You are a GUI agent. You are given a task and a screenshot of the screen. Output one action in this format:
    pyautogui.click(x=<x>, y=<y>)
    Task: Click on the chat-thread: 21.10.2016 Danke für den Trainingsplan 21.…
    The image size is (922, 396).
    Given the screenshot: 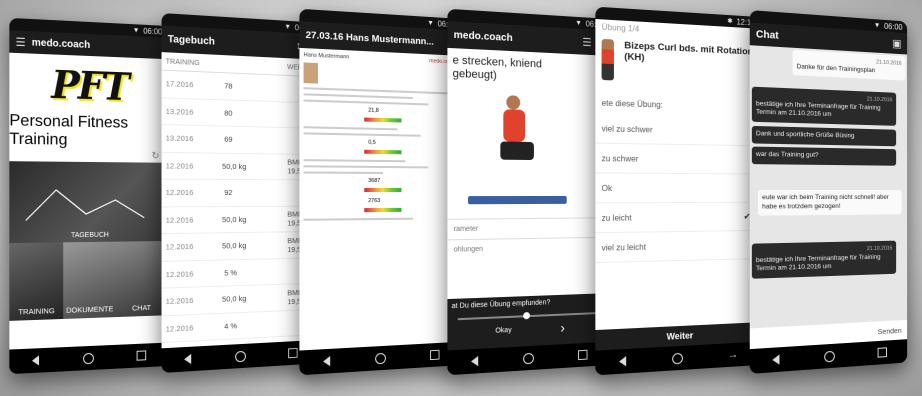 What is the action you would take?
    pyautogui.click(x=828, y=187)
    